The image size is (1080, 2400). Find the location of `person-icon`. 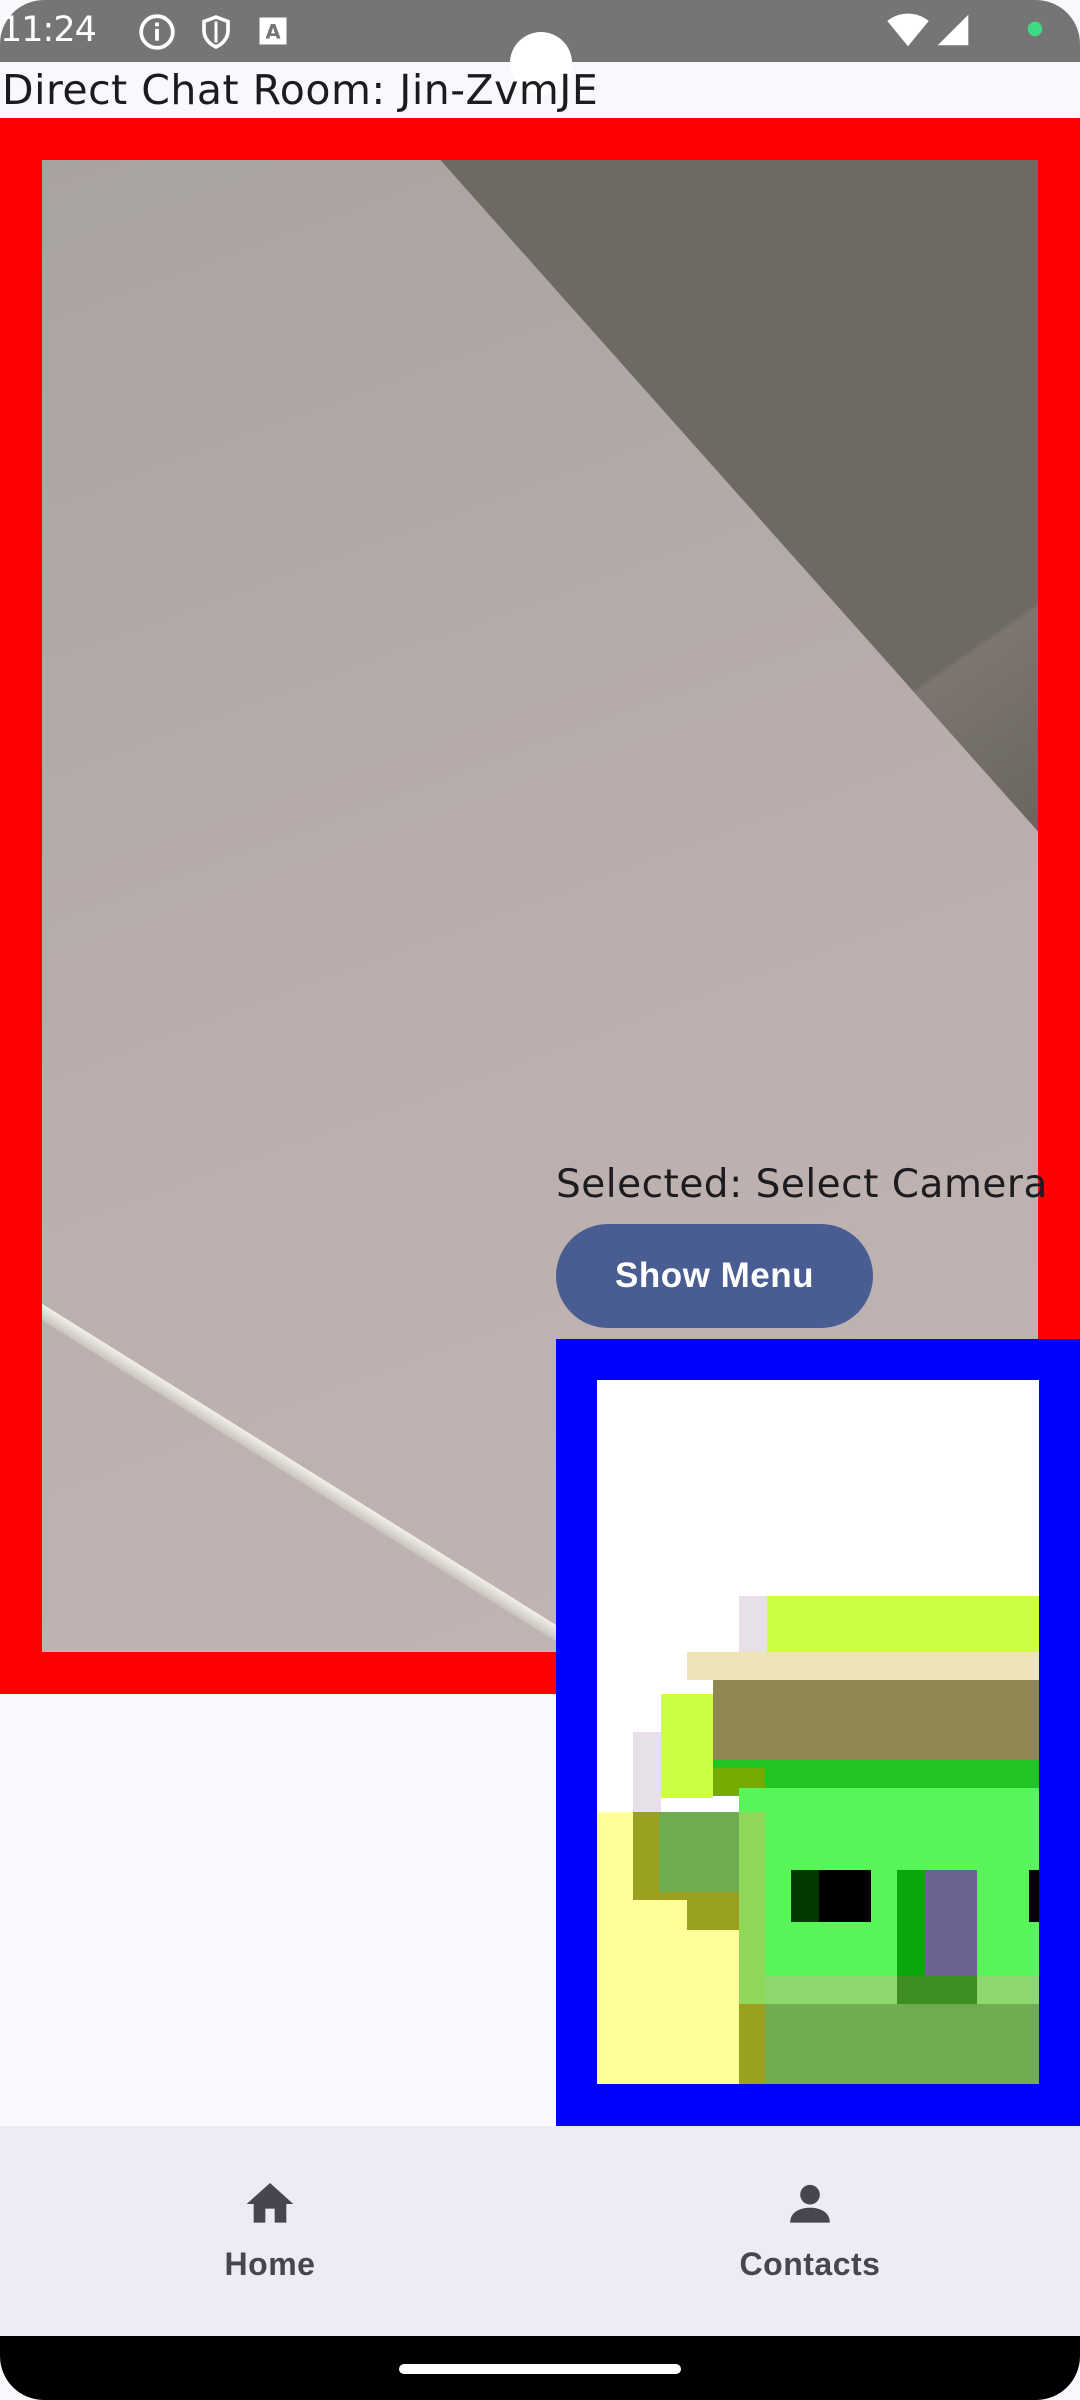

person-icon is located at coordinates (810, 2203).